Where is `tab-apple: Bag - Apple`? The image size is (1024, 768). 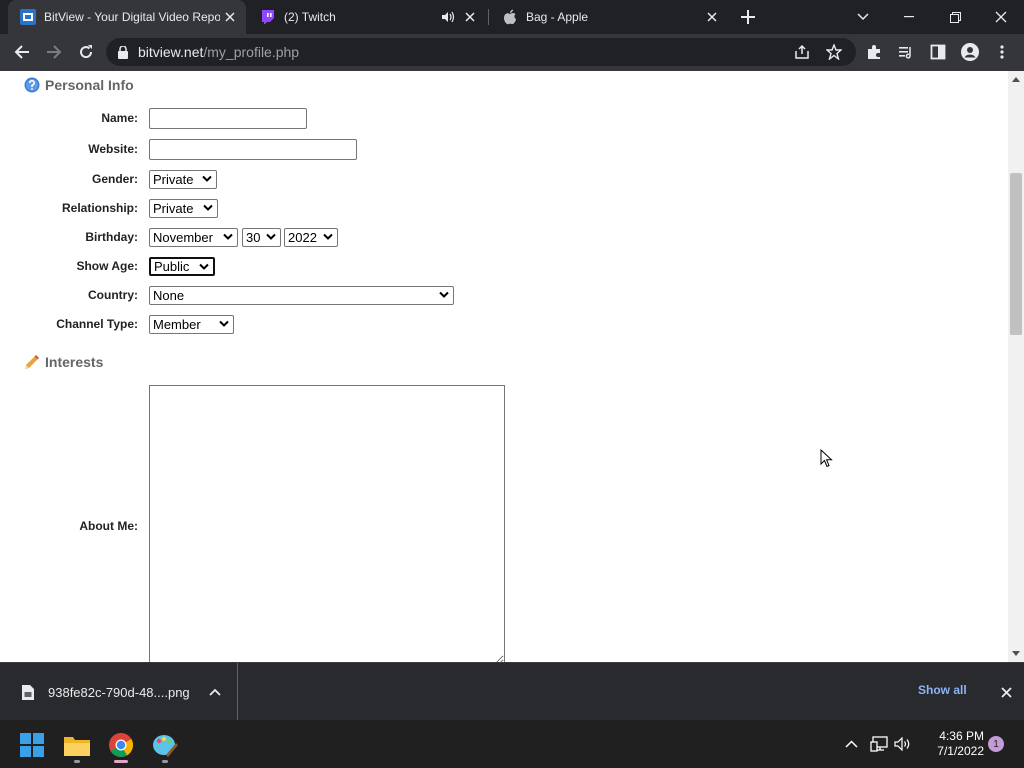
tab-apple: Bag - Apple is located at coordinates (609, 17).